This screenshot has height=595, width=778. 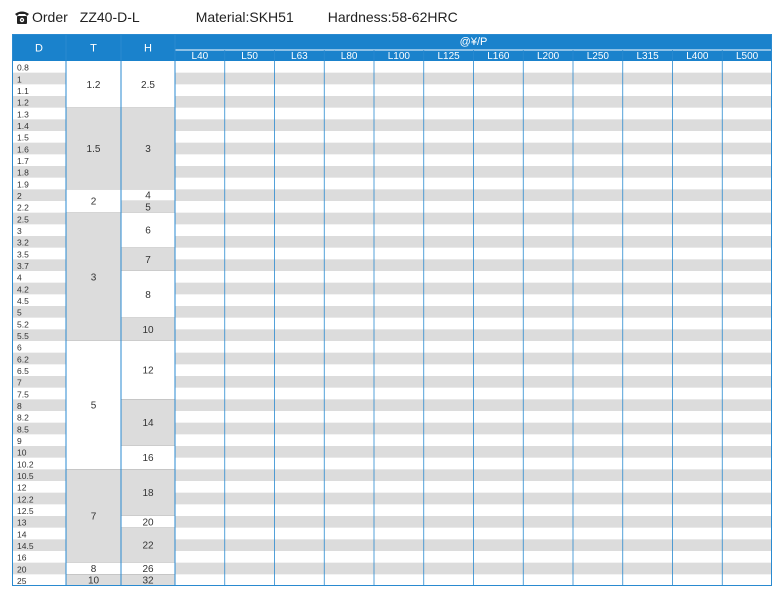 What do you see at coordinates (474, 42) in the screenshot?
I see `header-price: @¥/P` at bounding box center [474, 42].